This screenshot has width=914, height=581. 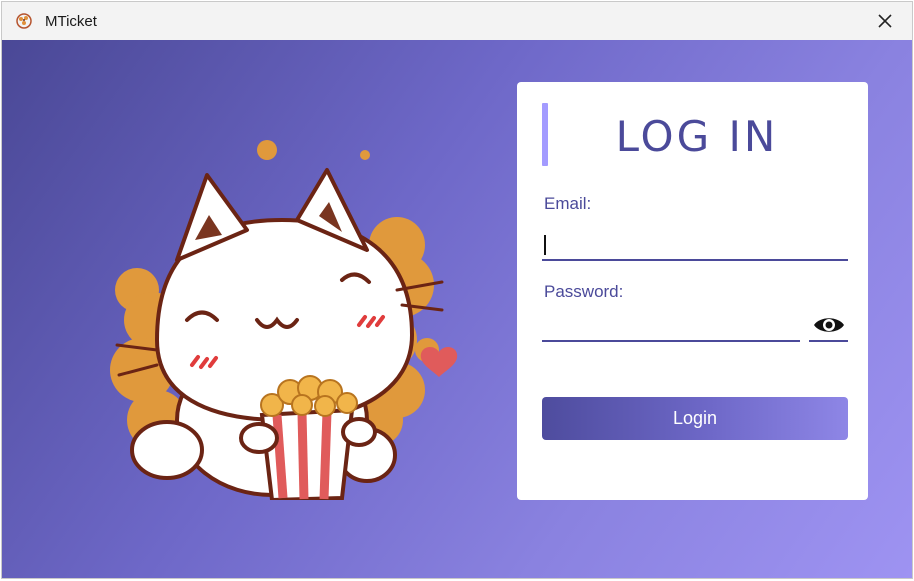 What do you see at coordinates (695, 244) in the screenshot?
I see `email-field` at bounding box center [695, 244].